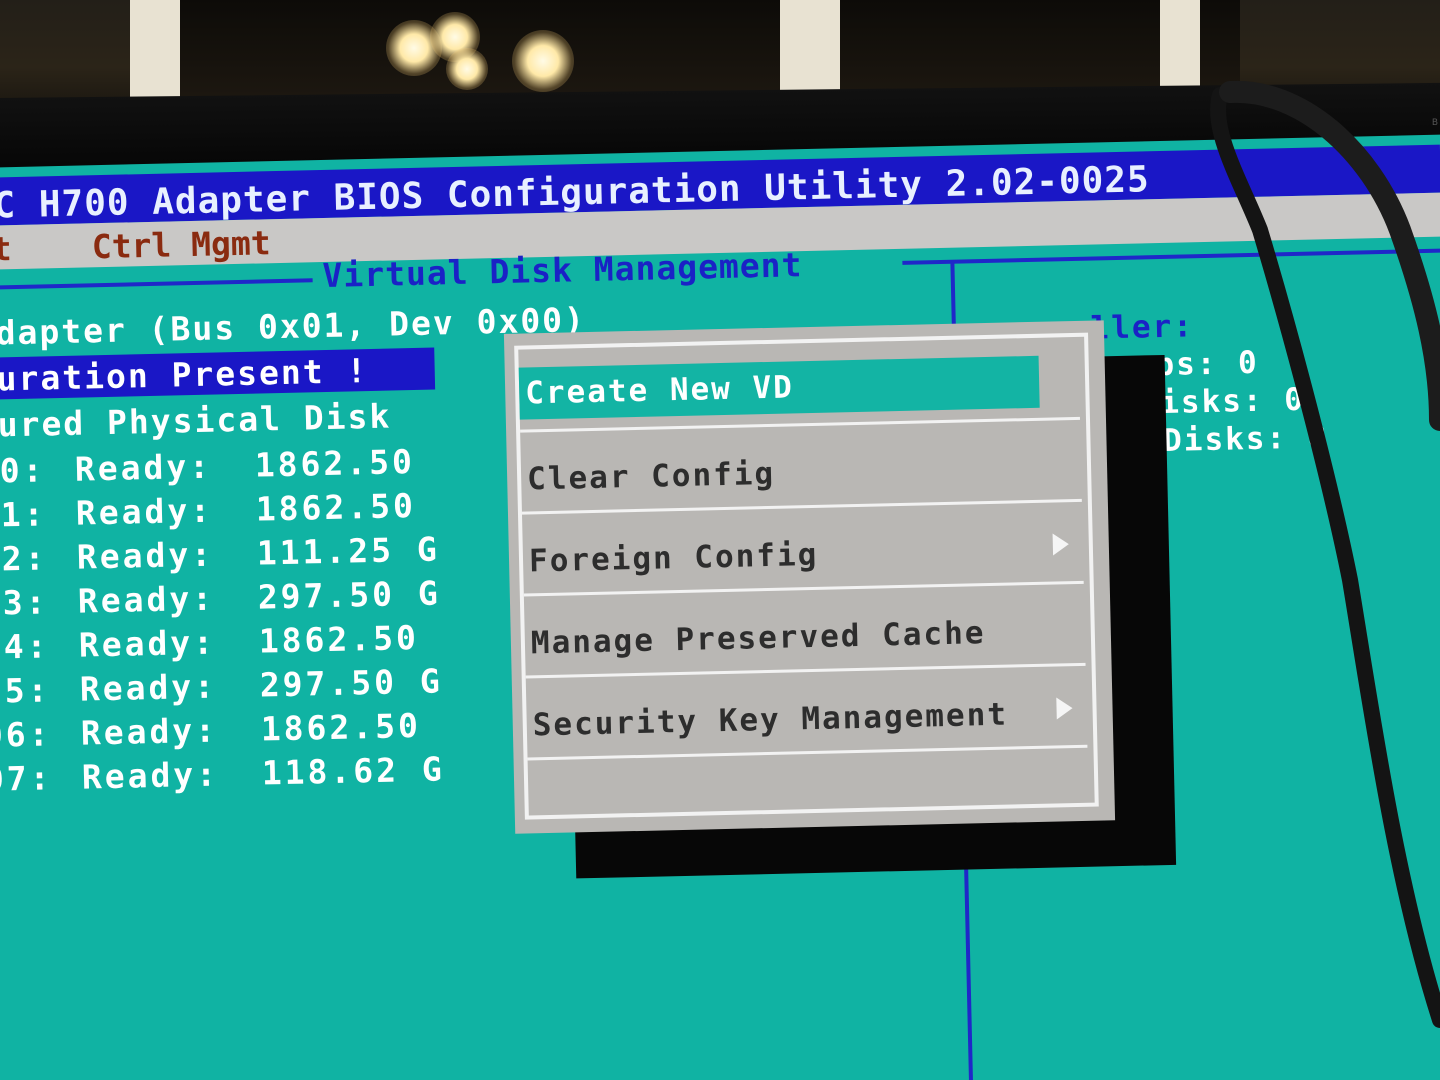 Image resolution: width=1440 pixels, height=1080 pixels. I want to click on disk-slot: 07:, so click(26, 778).